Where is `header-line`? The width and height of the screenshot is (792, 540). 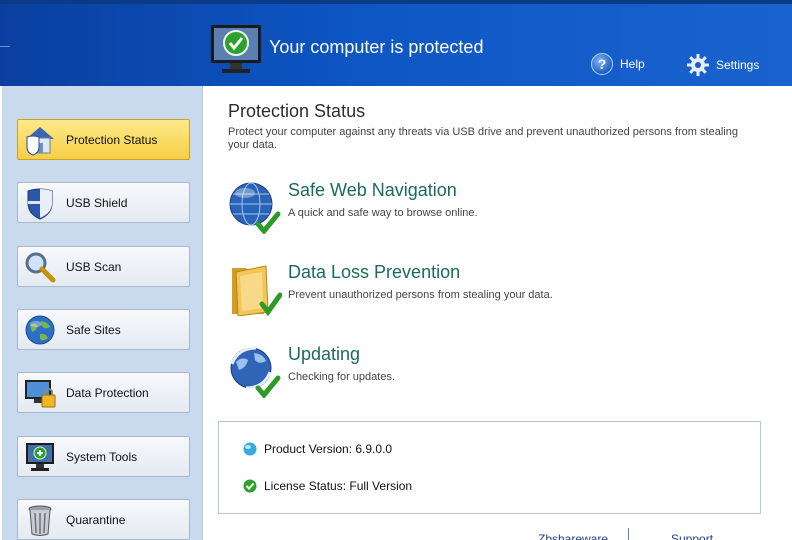
header-line is located at coordinates (5, 46).